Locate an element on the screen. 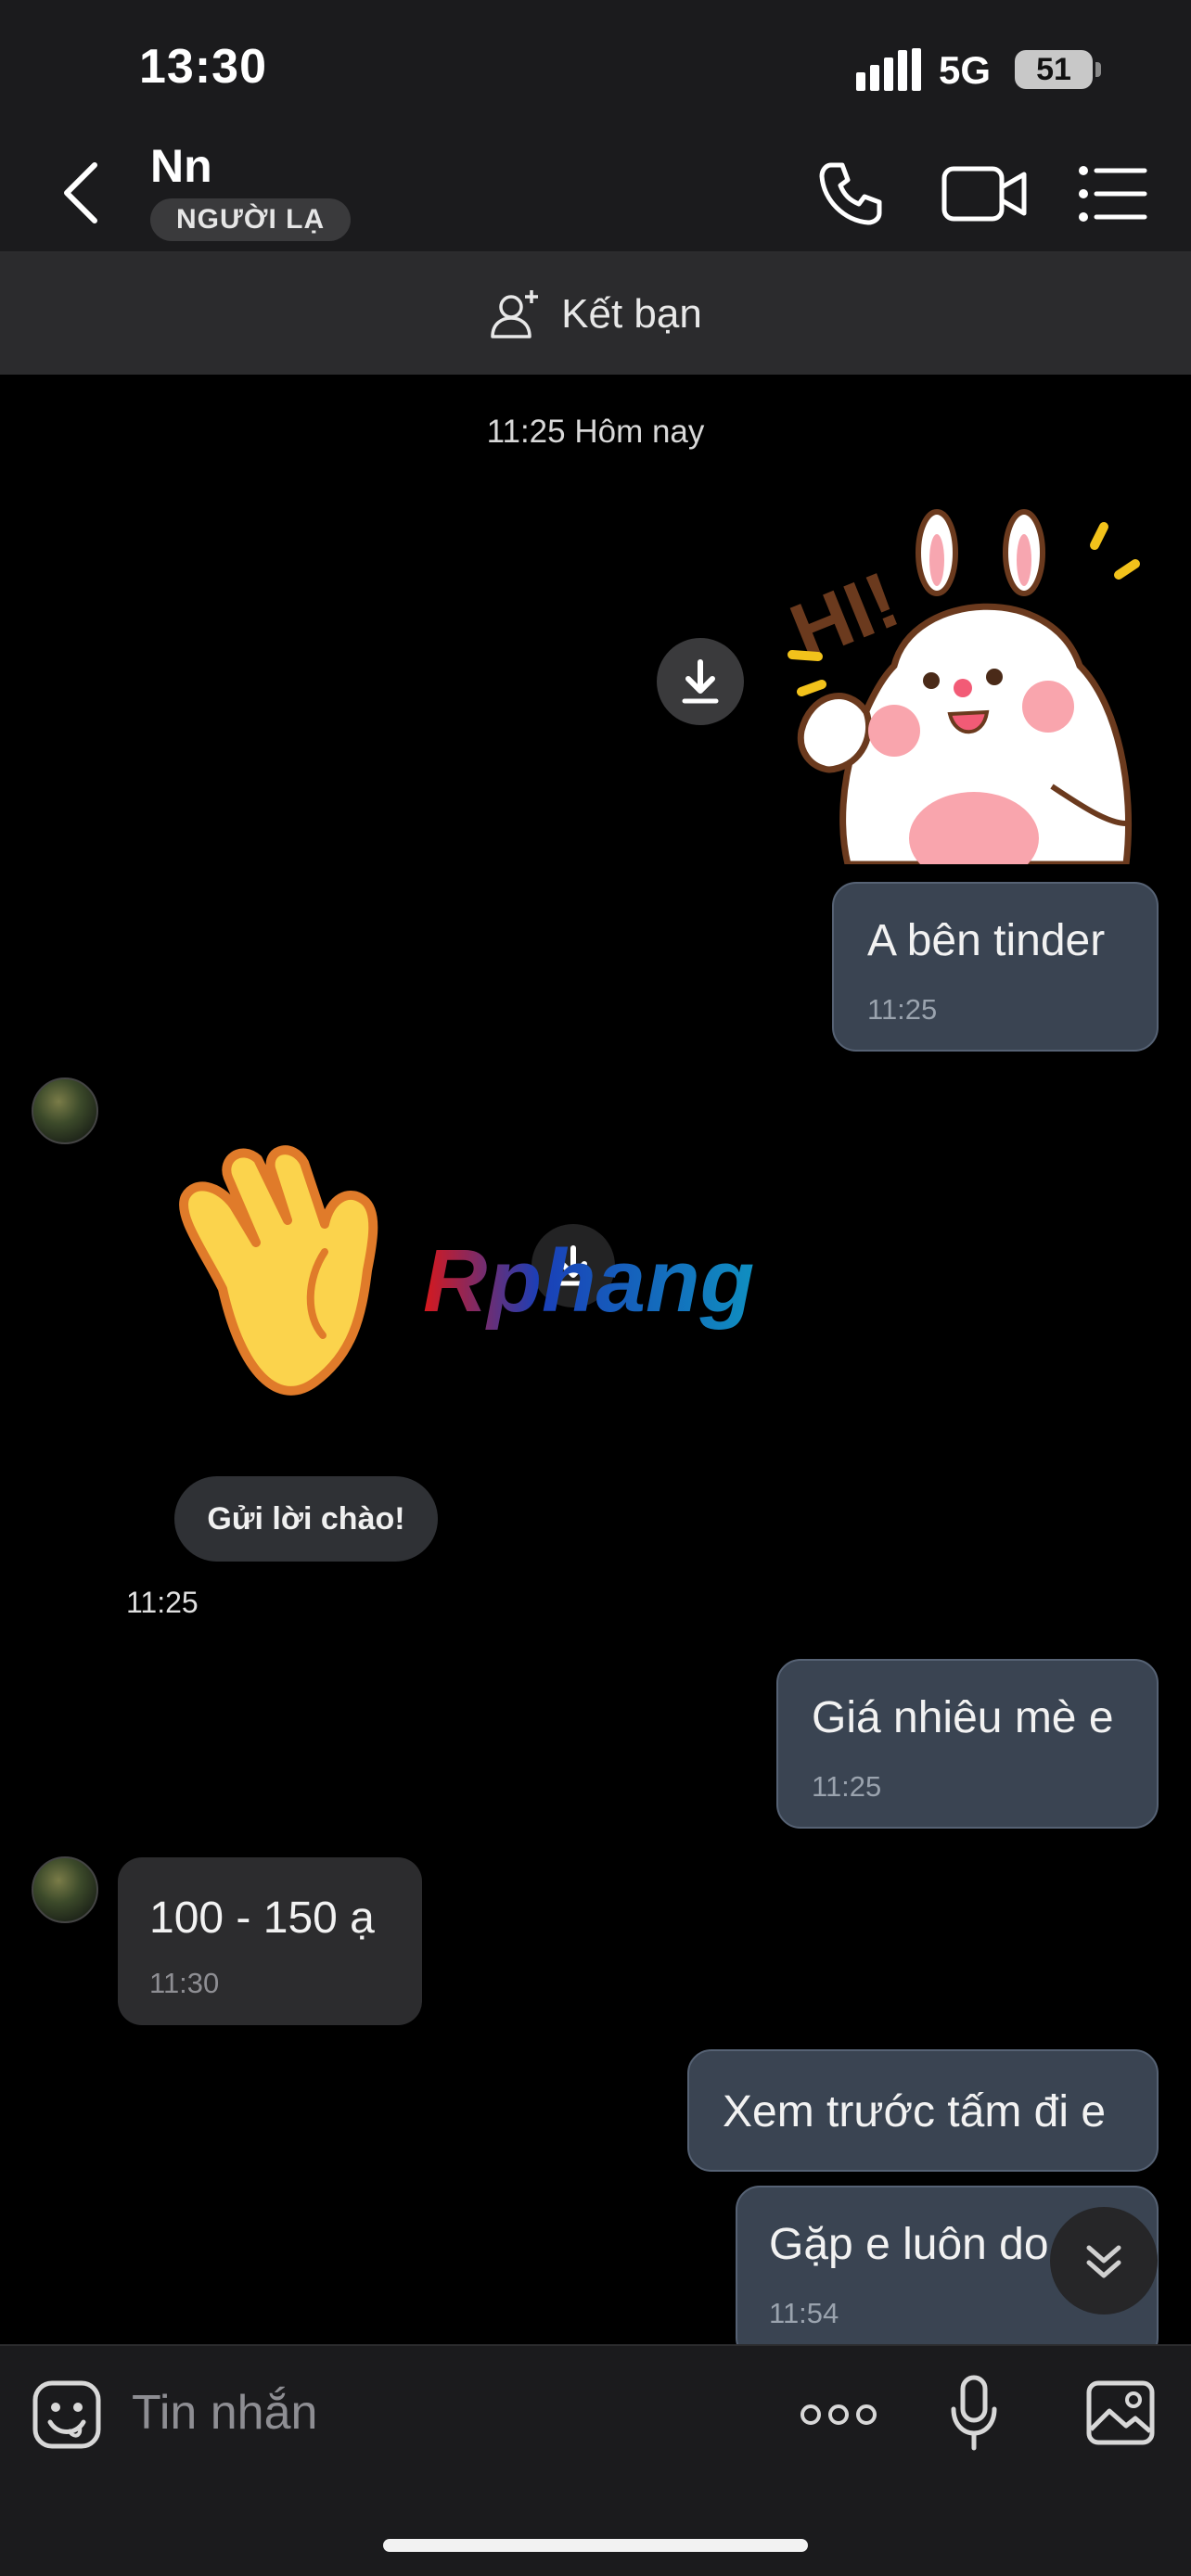  message-bubble-outgoing: A bên tinder 11:25 is located at coordinates (996, 967).